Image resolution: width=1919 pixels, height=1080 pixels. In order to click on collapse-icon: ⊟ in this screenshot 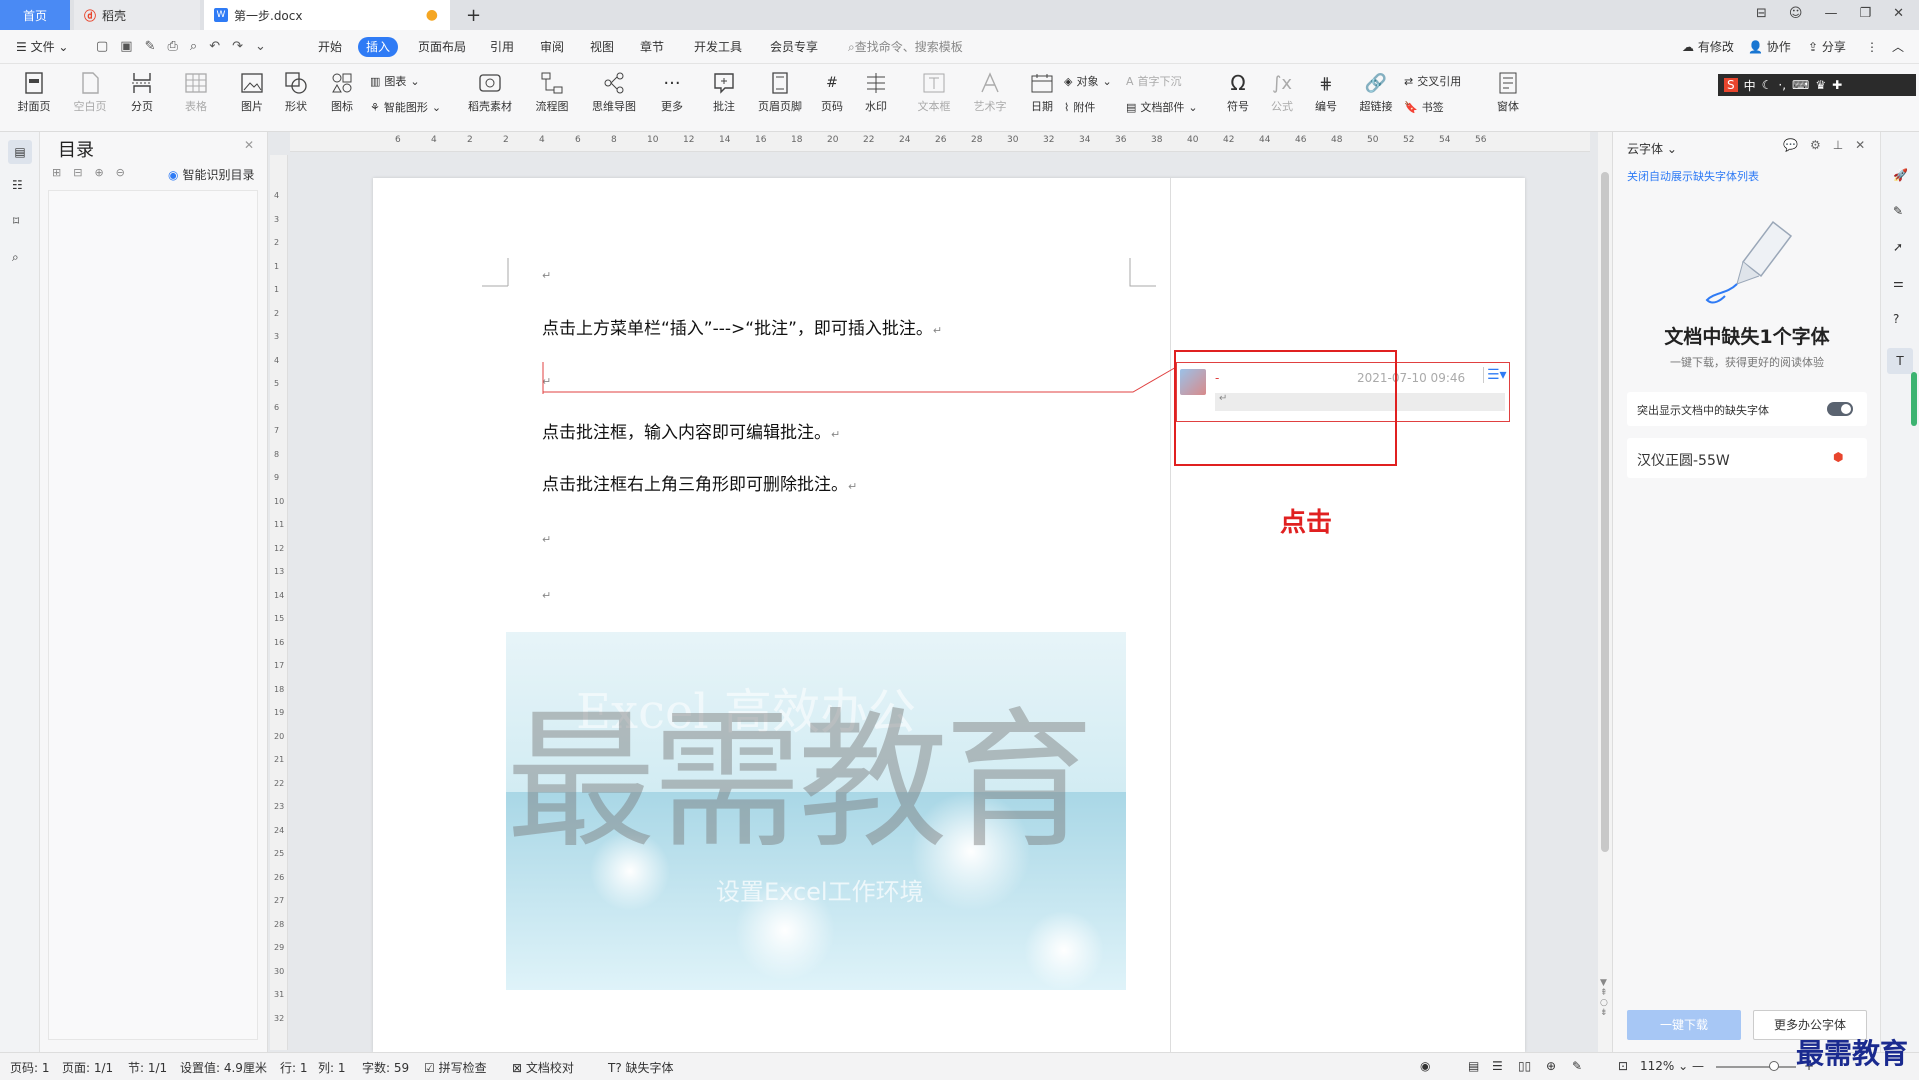, I will do `click(77, 172)`.